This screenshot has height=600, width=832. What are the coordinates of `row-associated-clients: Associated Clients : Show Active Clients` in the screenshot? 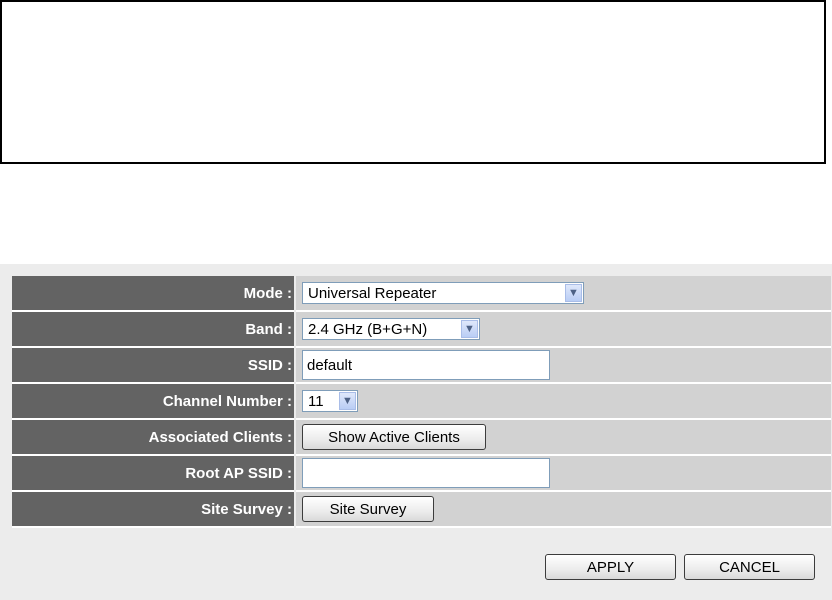 It's located at (421, 438).